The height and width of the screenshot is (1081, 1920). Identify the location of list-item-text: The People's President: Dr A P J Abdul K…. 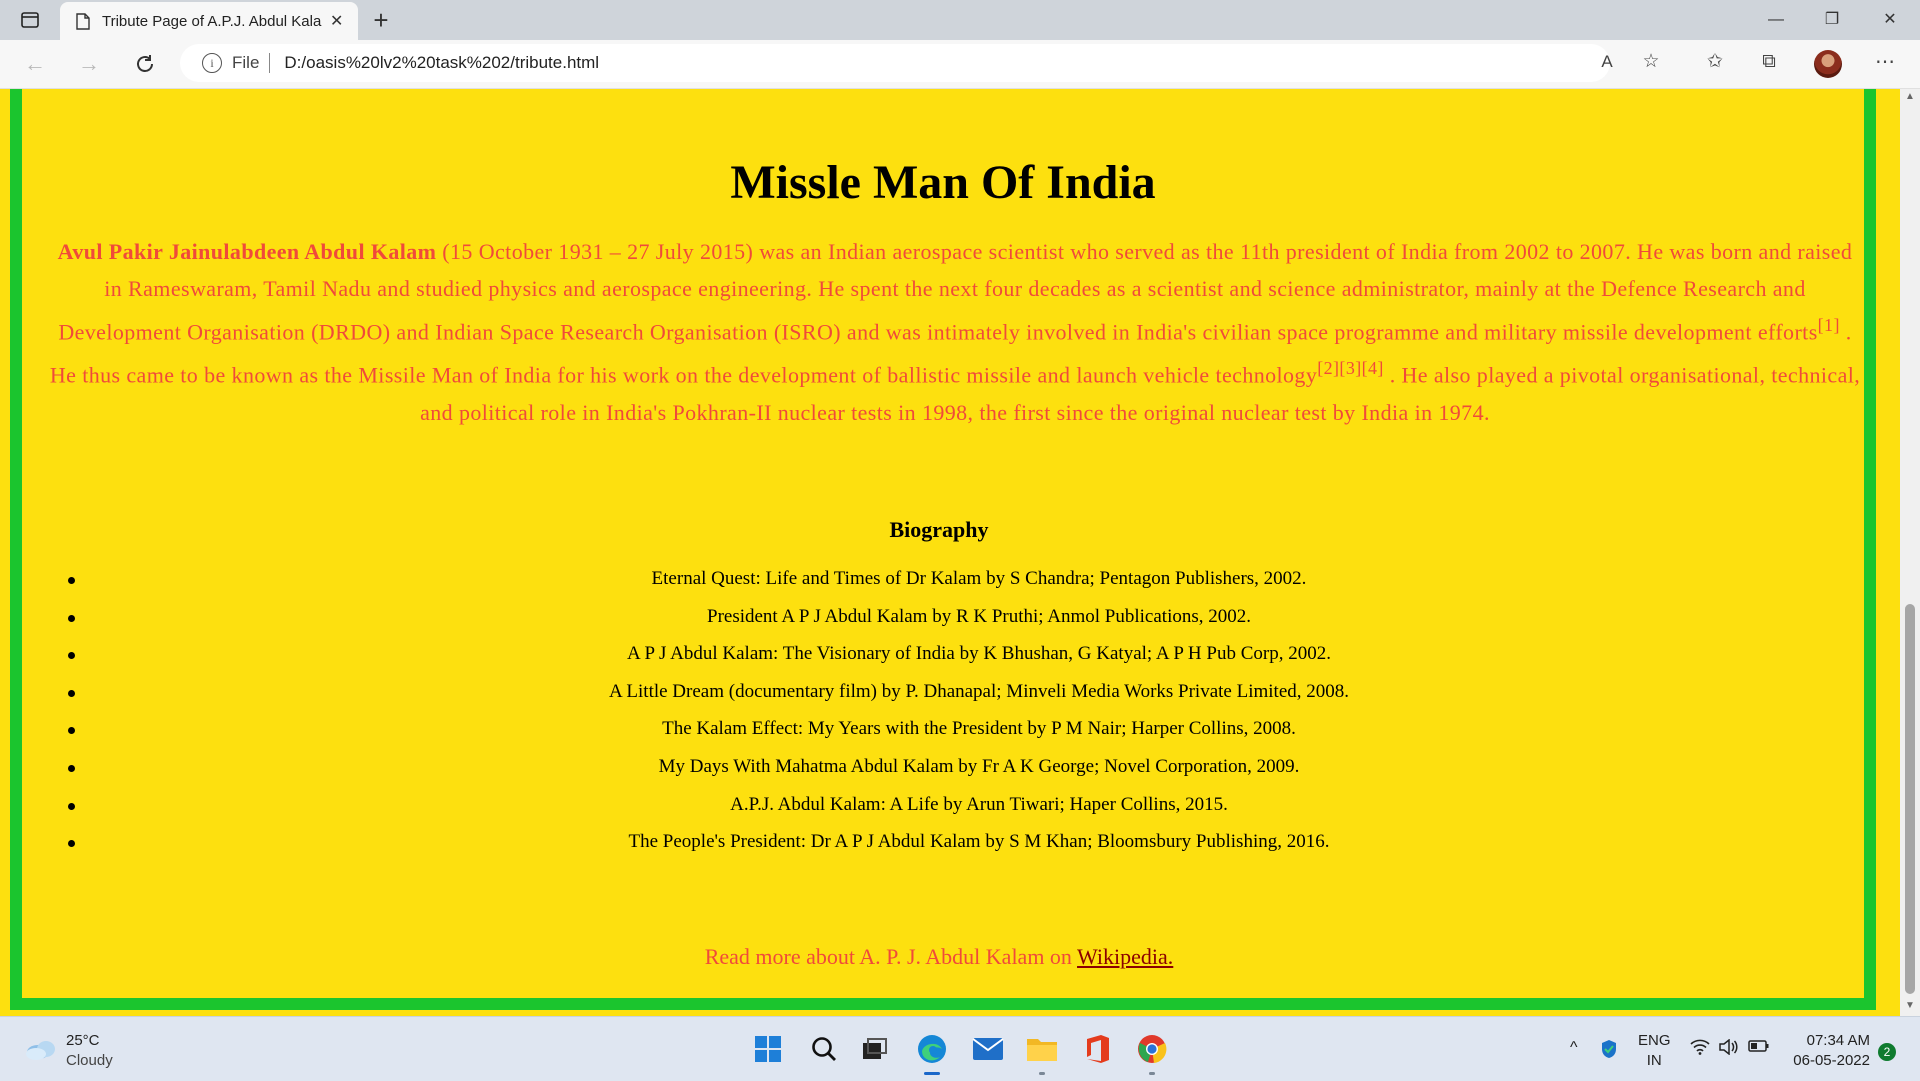
(979, 842).